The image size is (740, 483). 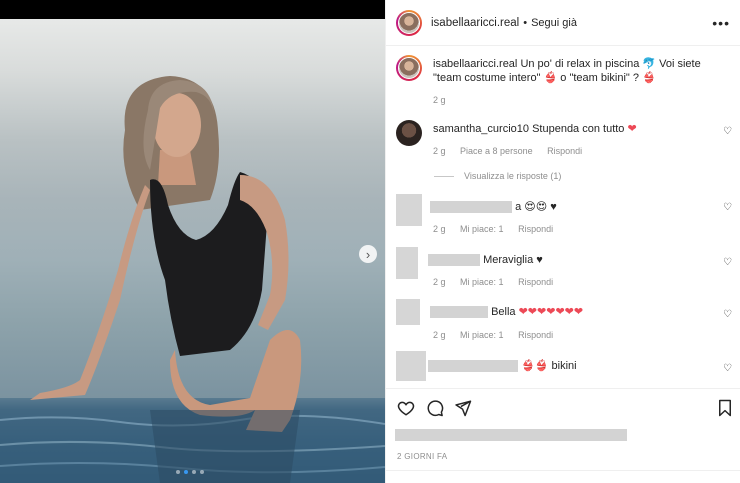 I want to click on comment-emoji: ❤, so click(x=632, y=129).